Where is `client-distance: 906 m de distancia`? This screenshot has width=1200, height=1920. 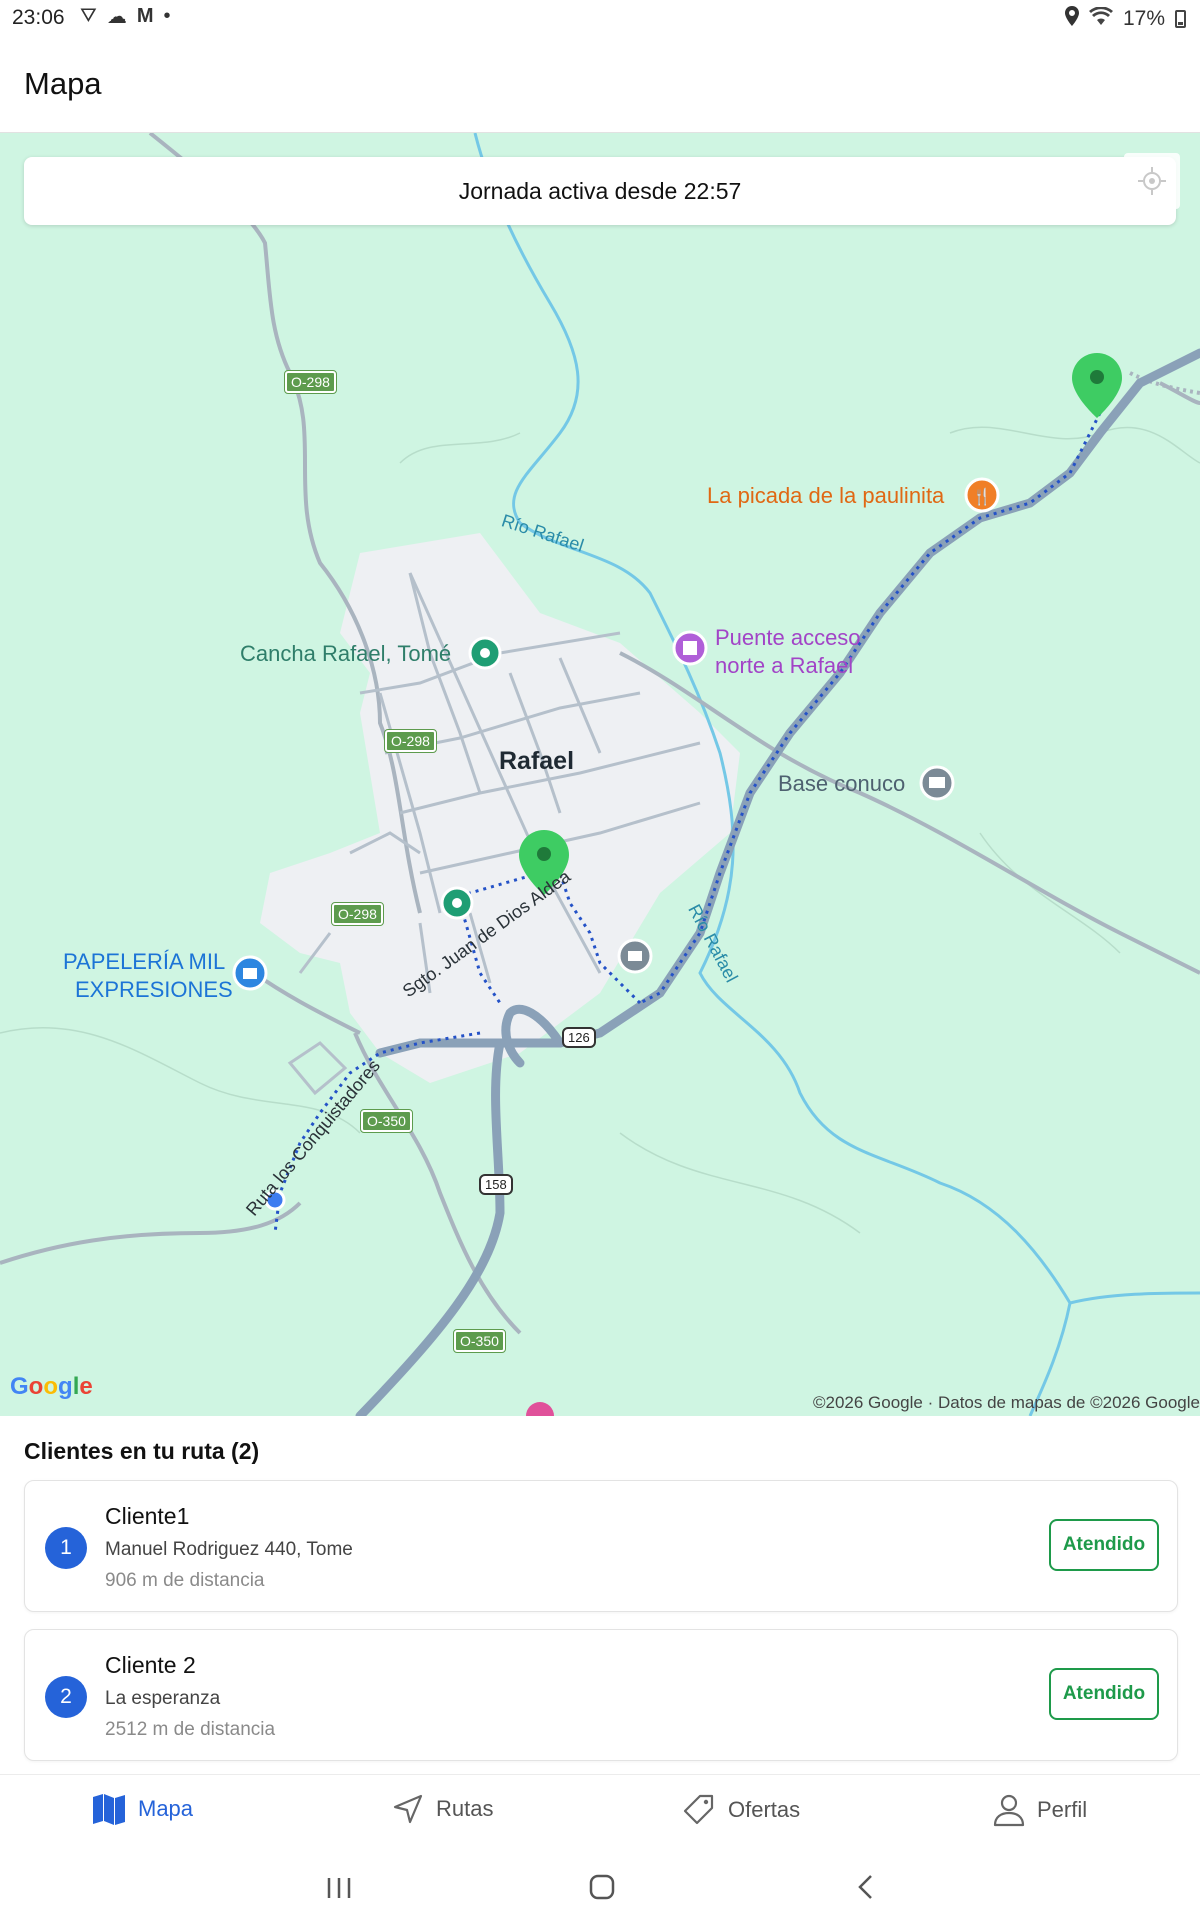 client-distance: 906 m de distancia is located at coordinates (185, 1580).